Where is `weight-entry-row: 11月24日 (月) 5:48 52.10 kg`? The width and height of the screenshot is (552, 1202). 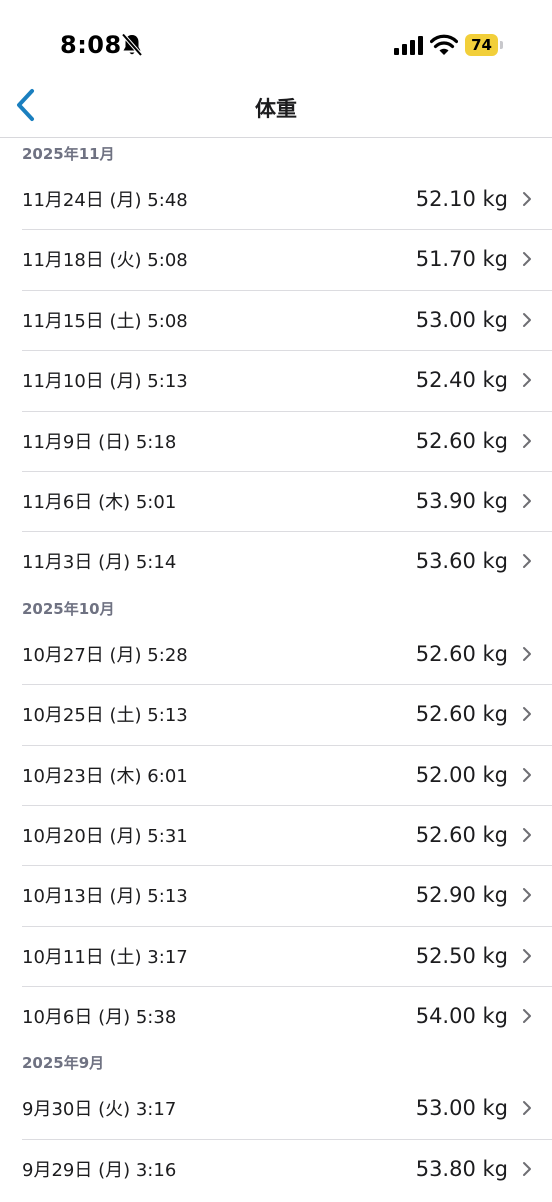 weight-entry-row: 11月24日 (月) 5:48 52.10 kg is located at coordinates (287, 200).